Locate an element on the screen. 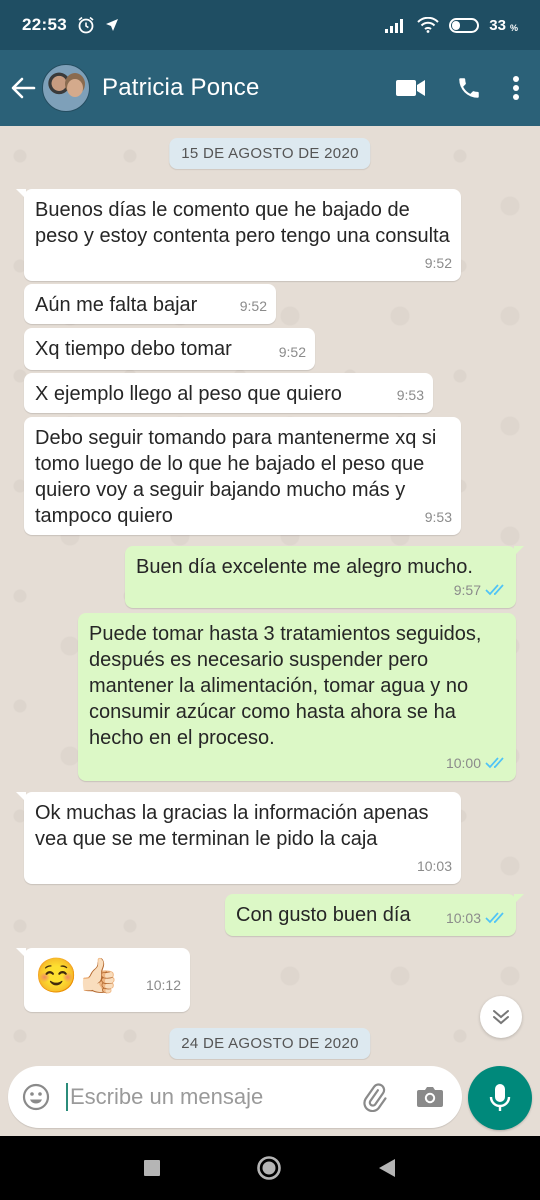 This screenshot has width=540, height=1200. navigation-arrow-icon is located at coordinates (111, 25).